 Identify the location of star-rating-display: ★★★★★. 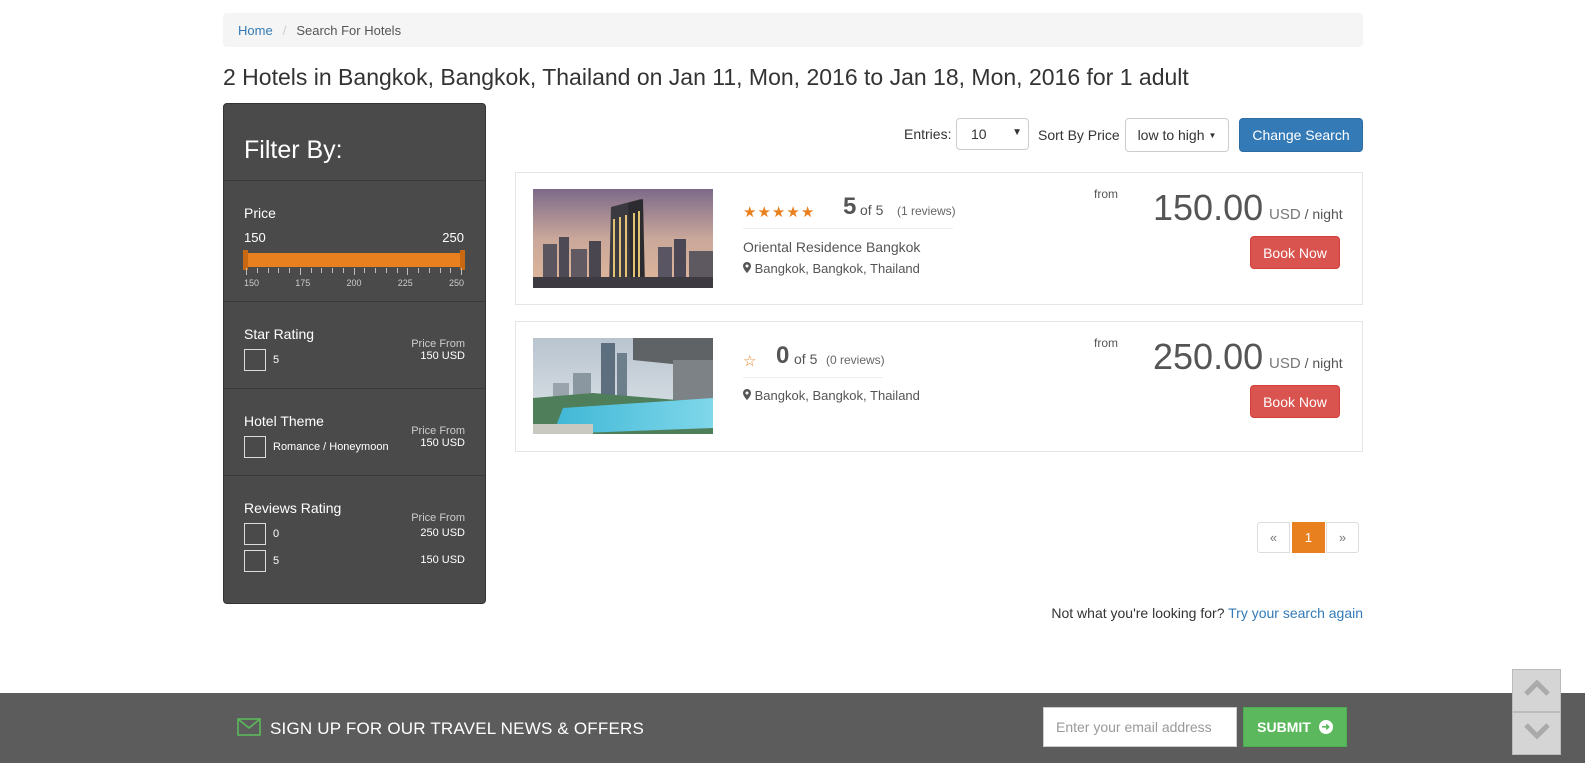
(779, 212).